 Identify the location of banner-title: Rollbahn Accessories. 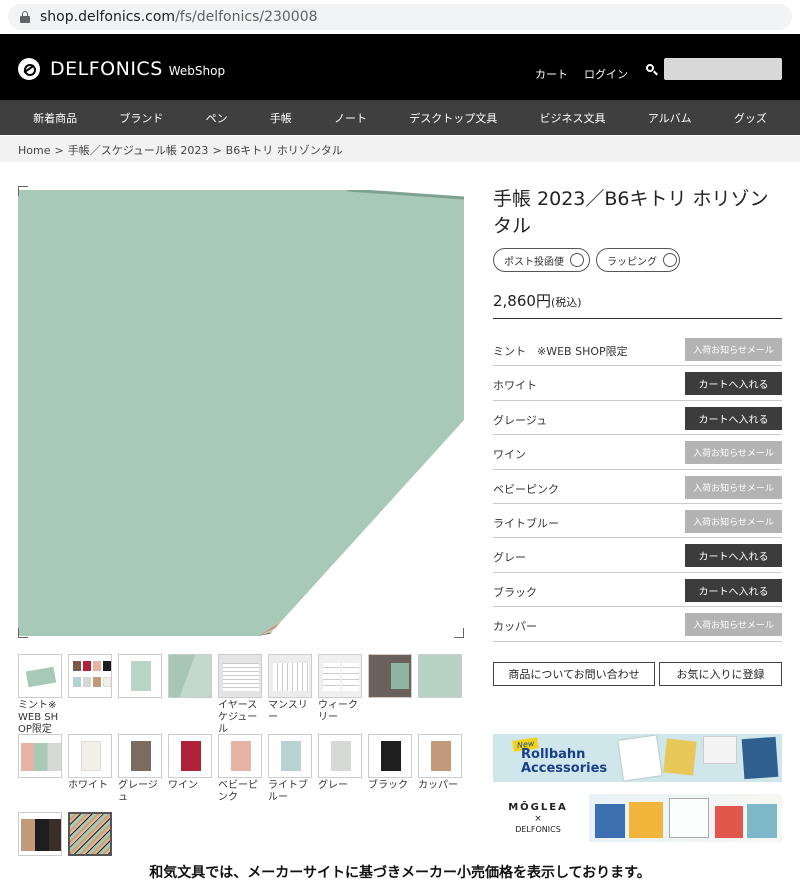
(564, 762).